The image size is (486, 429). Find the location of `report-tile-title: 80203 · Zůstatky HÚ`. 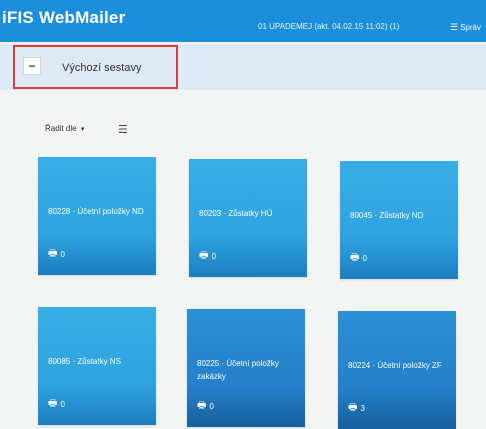

report-tile-title: 80203 · Zůstatky HÚ is located at coordinates (236, 213).